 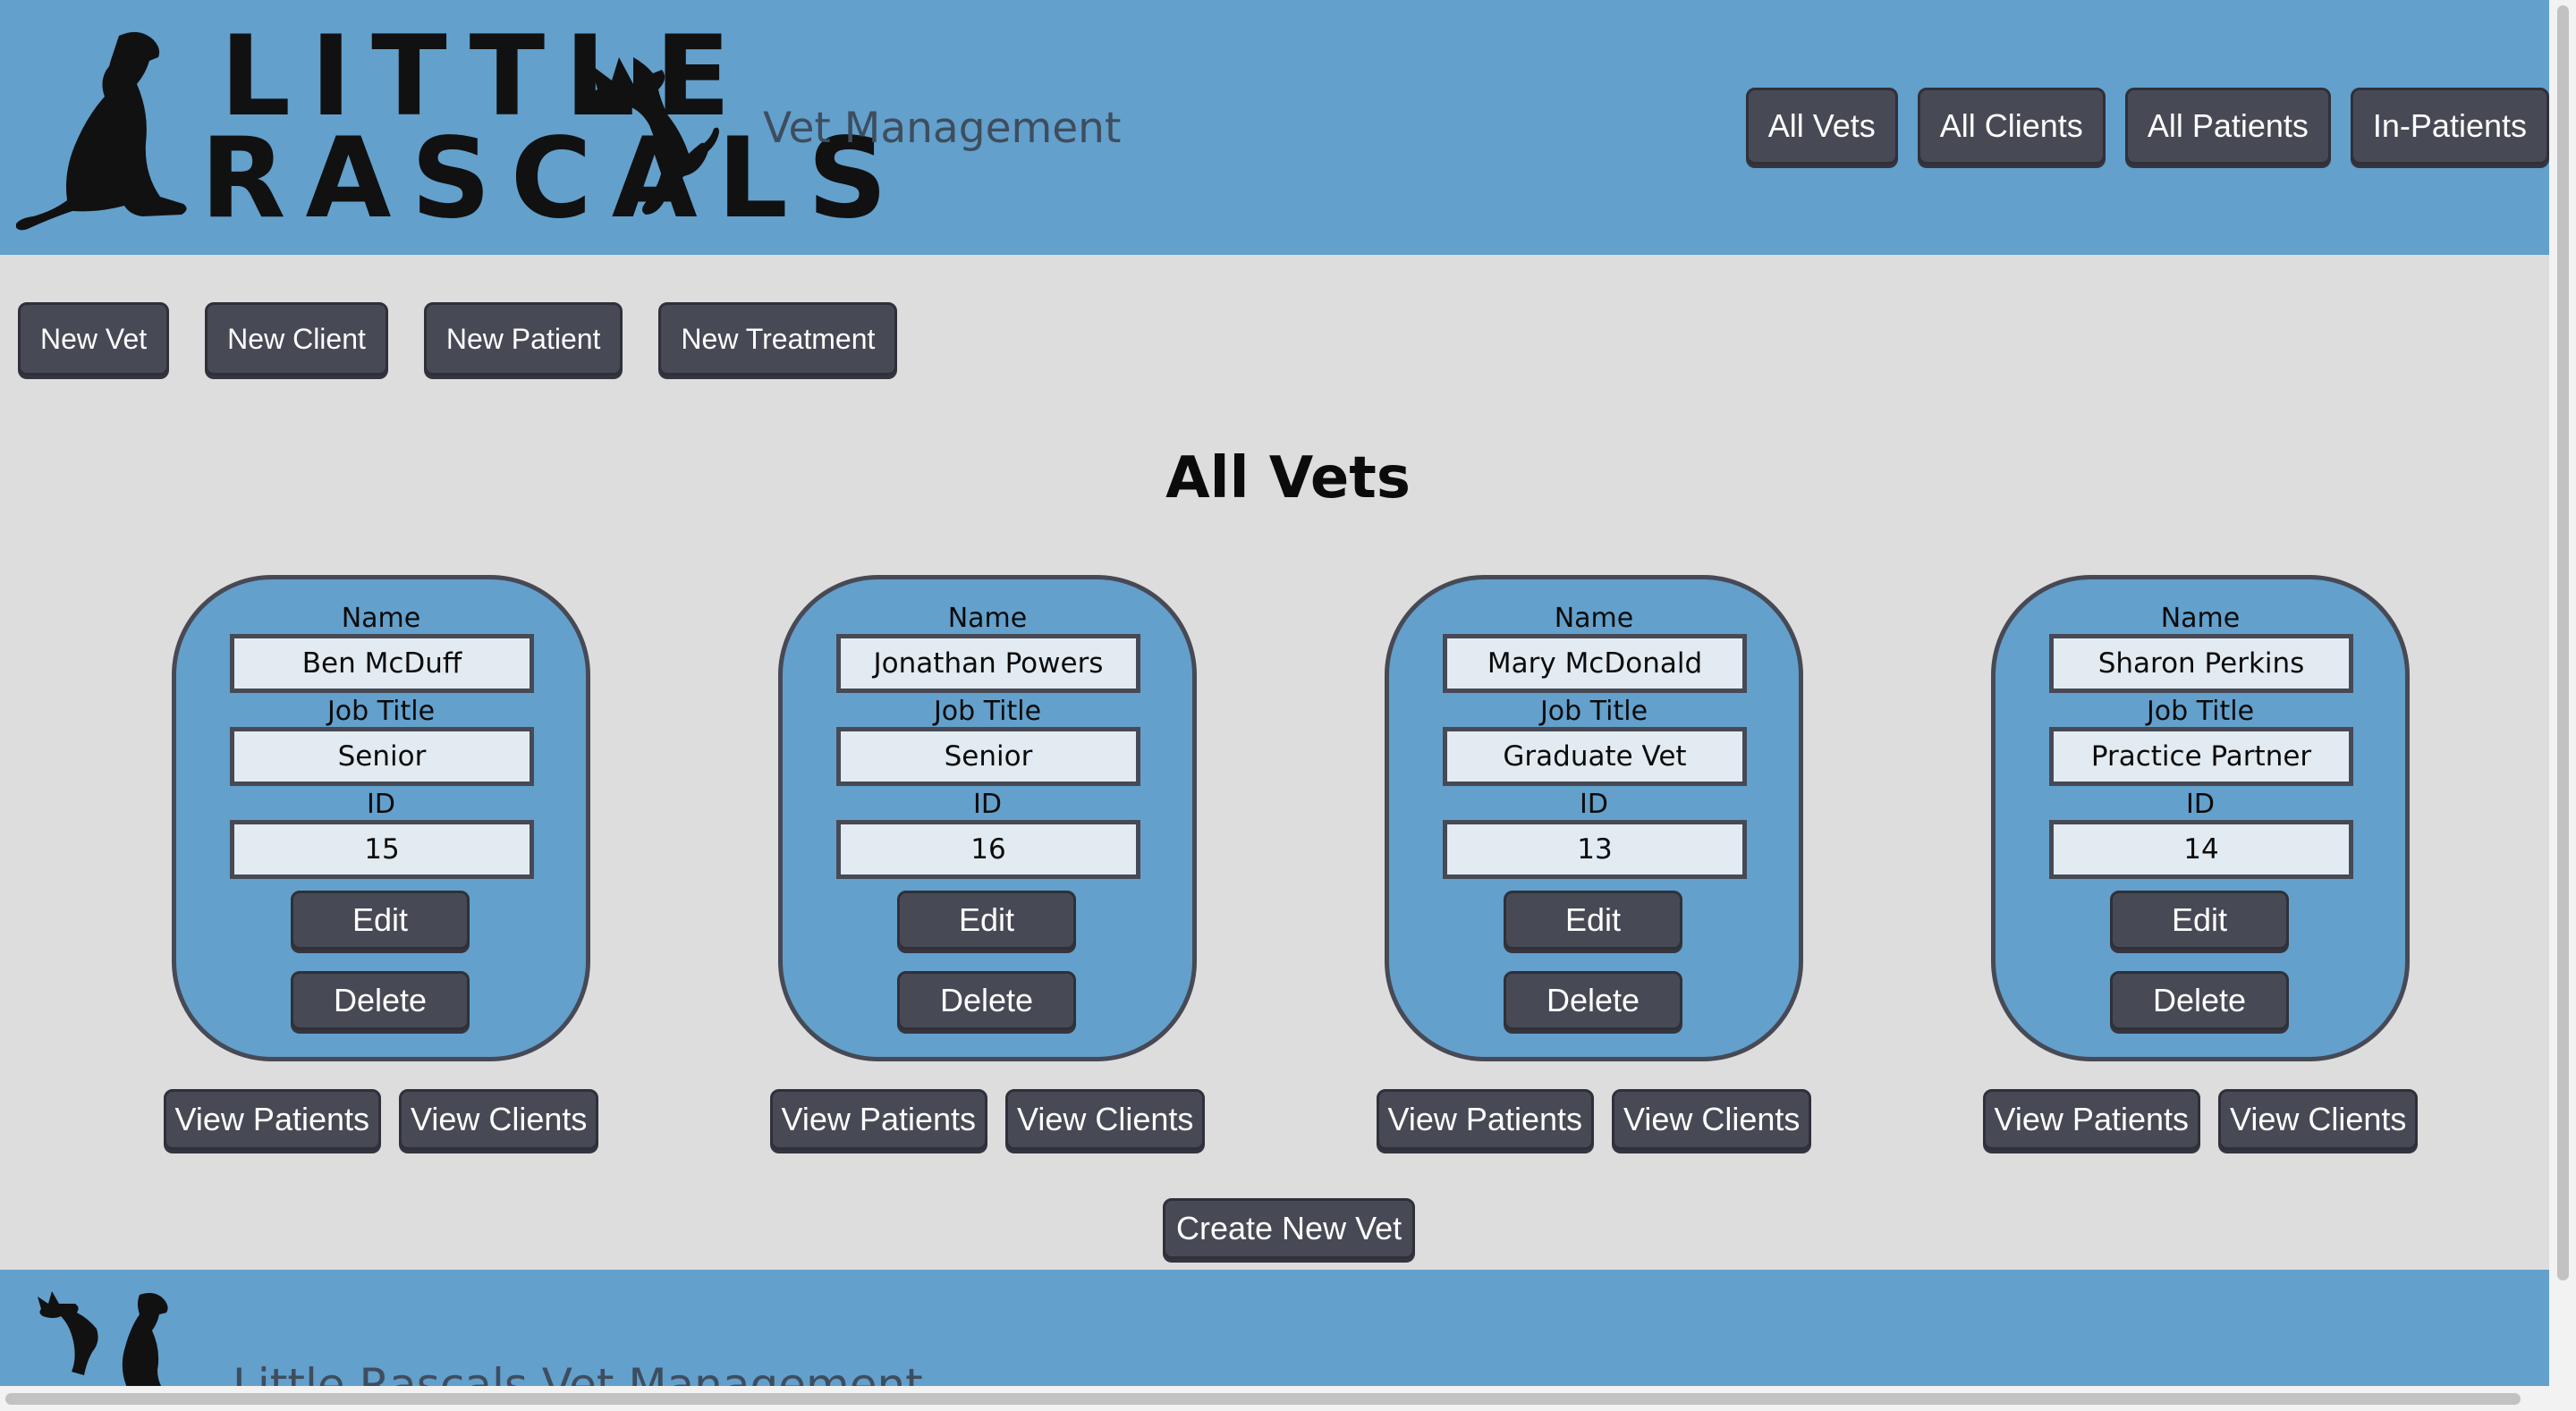 I want to click on horizontal-scrollbar-thumb, so click(x=1263, y=1399).